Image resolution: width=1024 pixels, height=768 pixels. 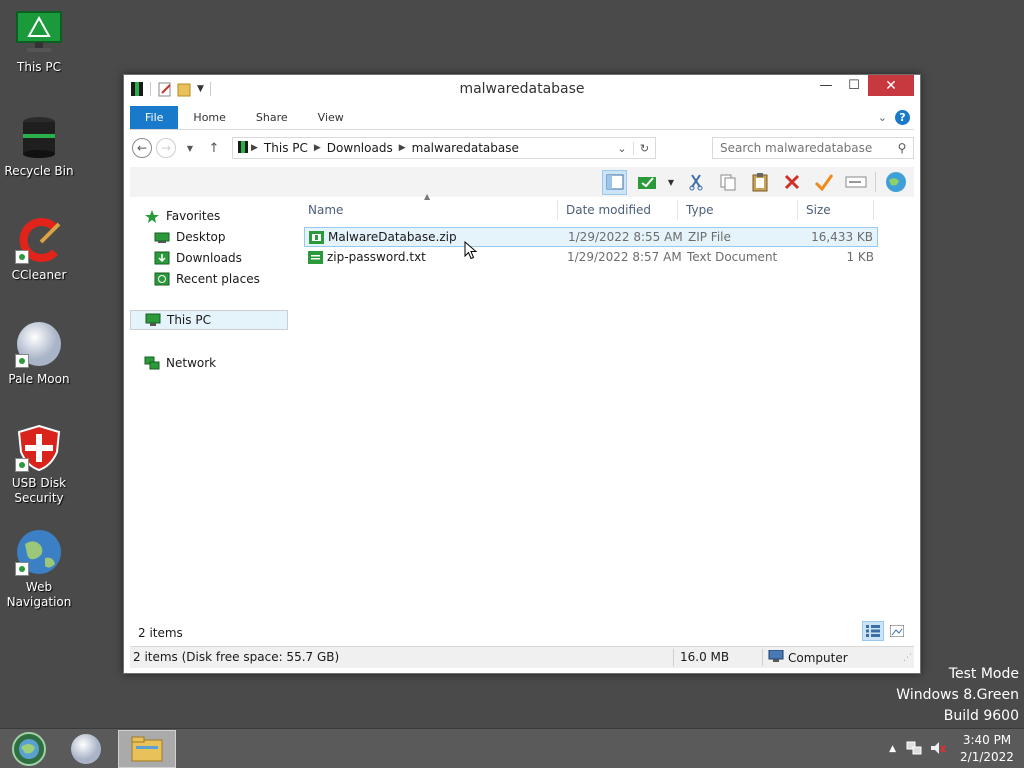 What do you see at coordinates (315, 257) in the screenshot?
I see `text-file-icon` at bounding box center [315, 257].